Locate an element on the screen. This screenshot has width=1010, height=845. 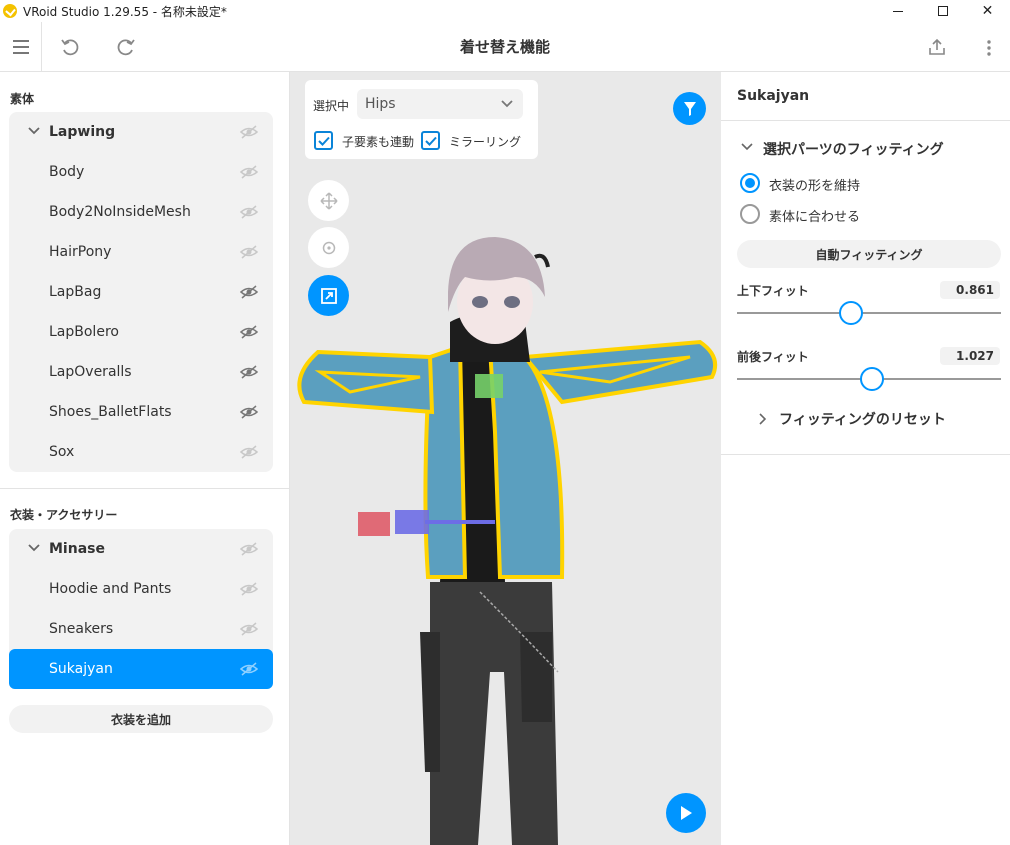
play-button is located at coordinates (686, 813).